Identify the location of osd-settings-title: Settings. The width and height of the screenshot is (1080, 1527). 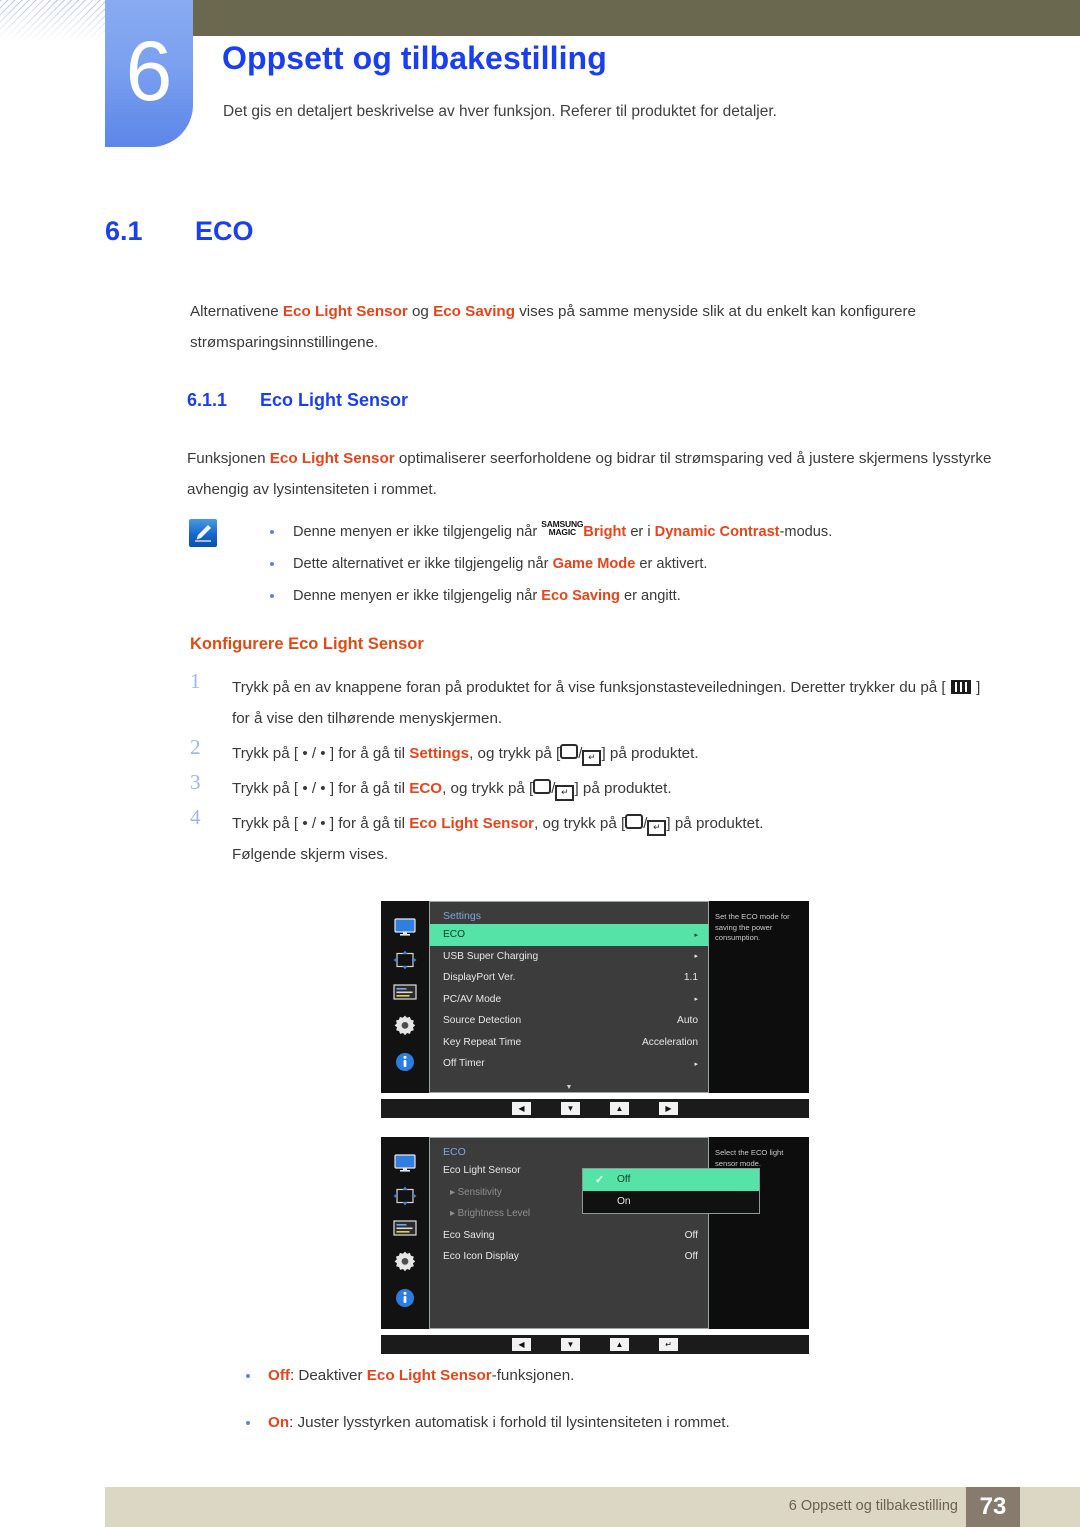
(462, 916).